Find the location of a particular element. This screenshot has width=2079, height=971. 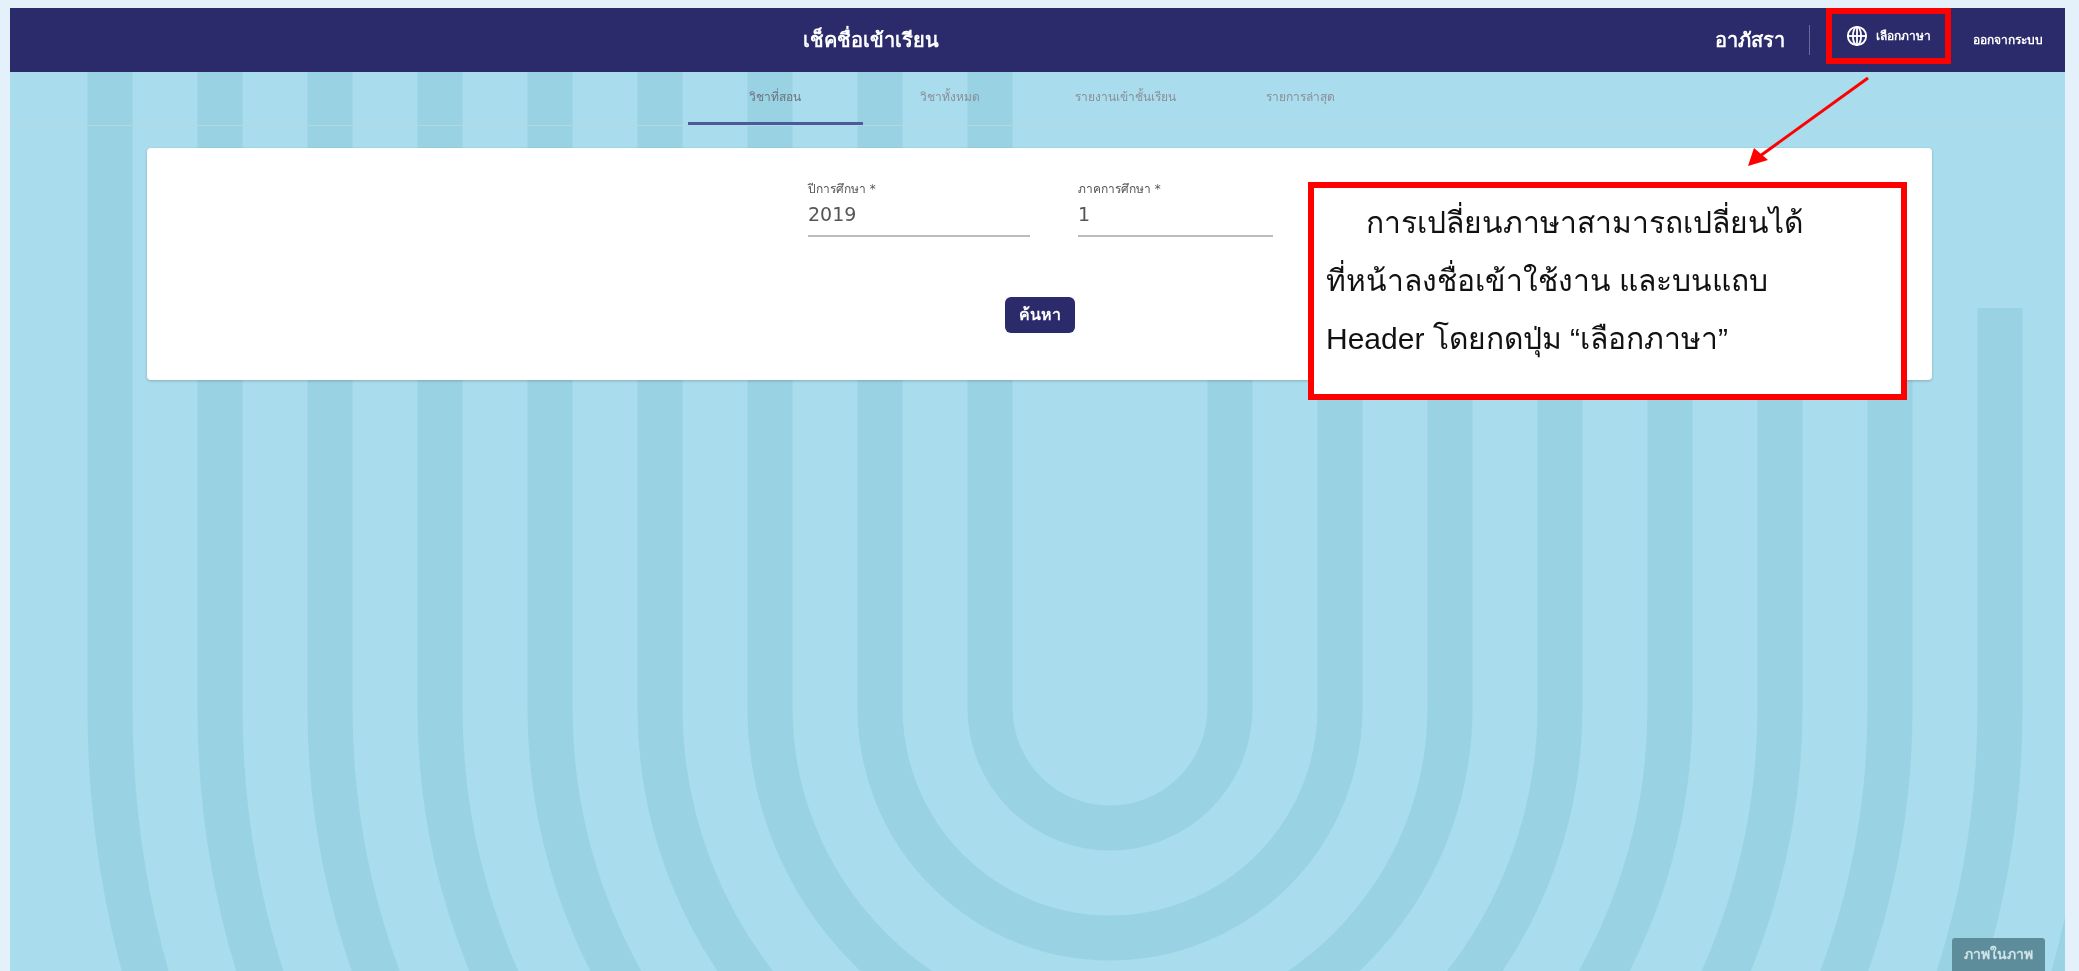

input-field: 2019 is located at coordinates (919, 217).